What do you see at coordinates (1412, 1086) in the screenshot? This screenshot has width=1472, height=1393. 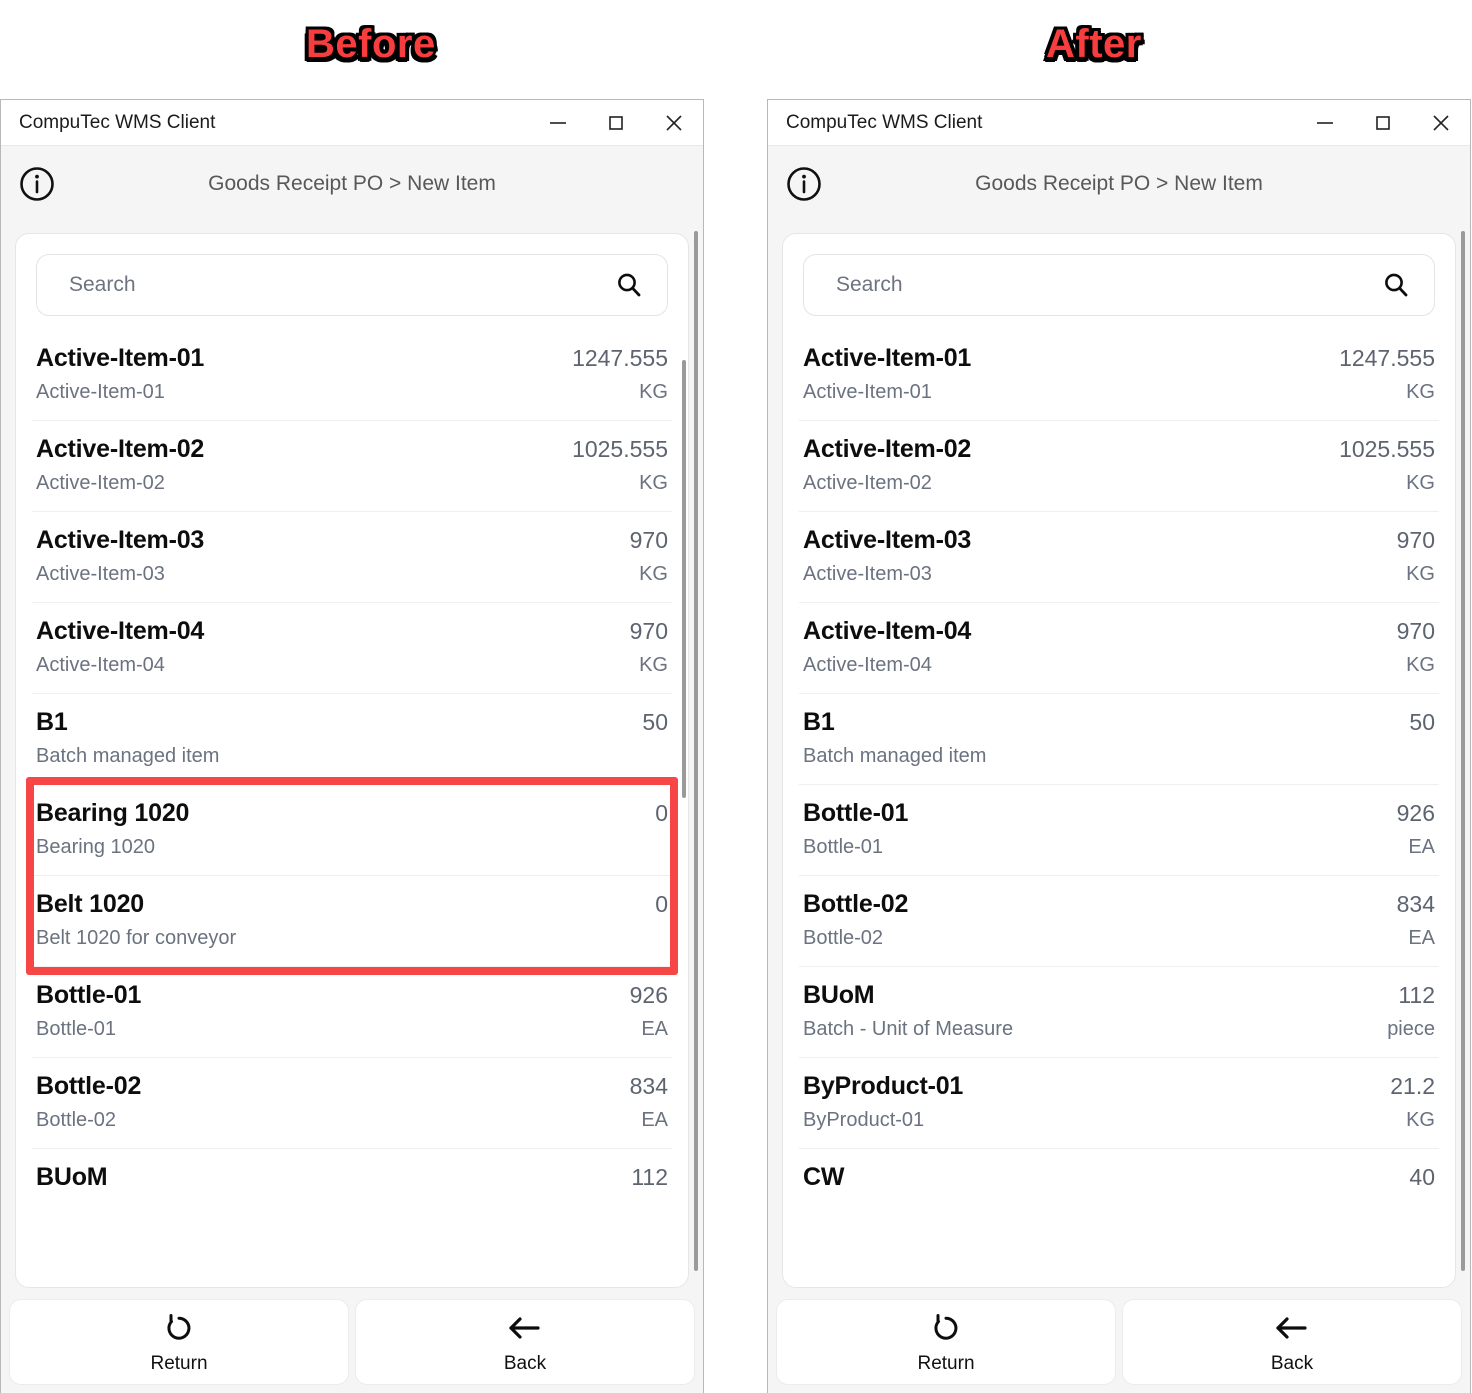 I see `item-quantity: 21.2` at bounding box center [1412, 1086].